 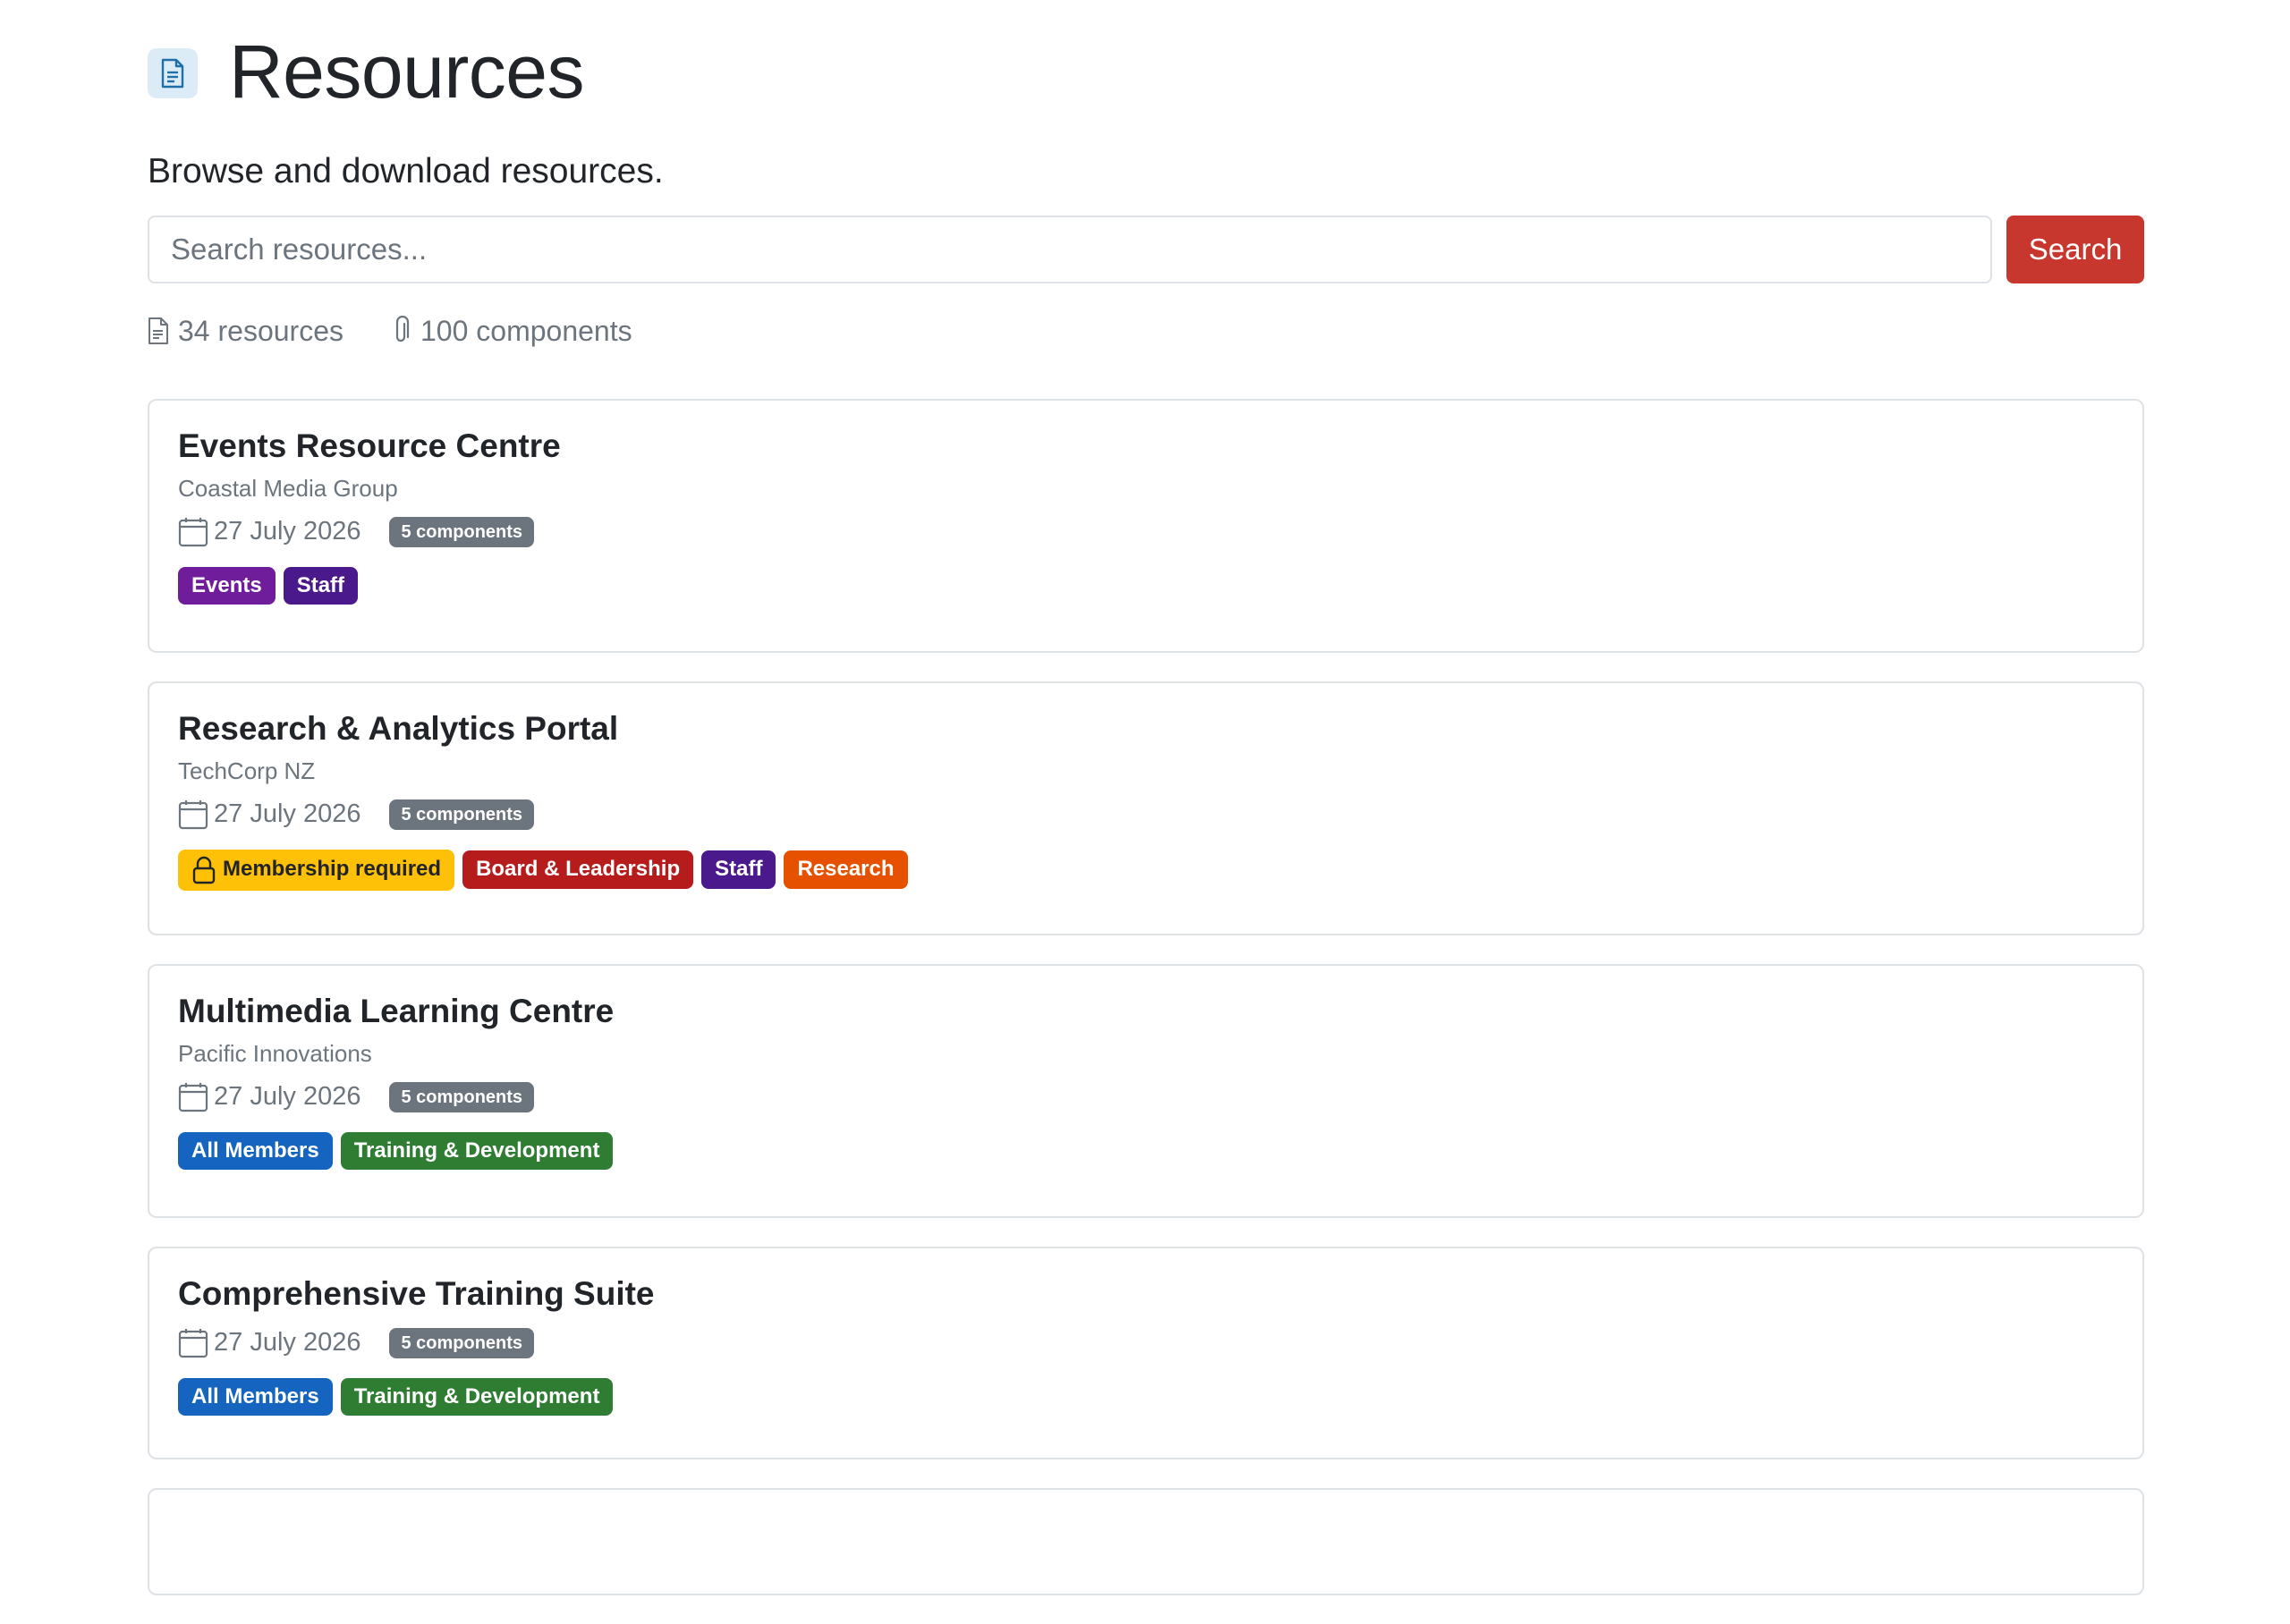 What do you see at coordinates (1146, 1012) in the screenshot?
I see `resource-title: Multimedia Learning Centre` at bounding box center [1146, 1012].